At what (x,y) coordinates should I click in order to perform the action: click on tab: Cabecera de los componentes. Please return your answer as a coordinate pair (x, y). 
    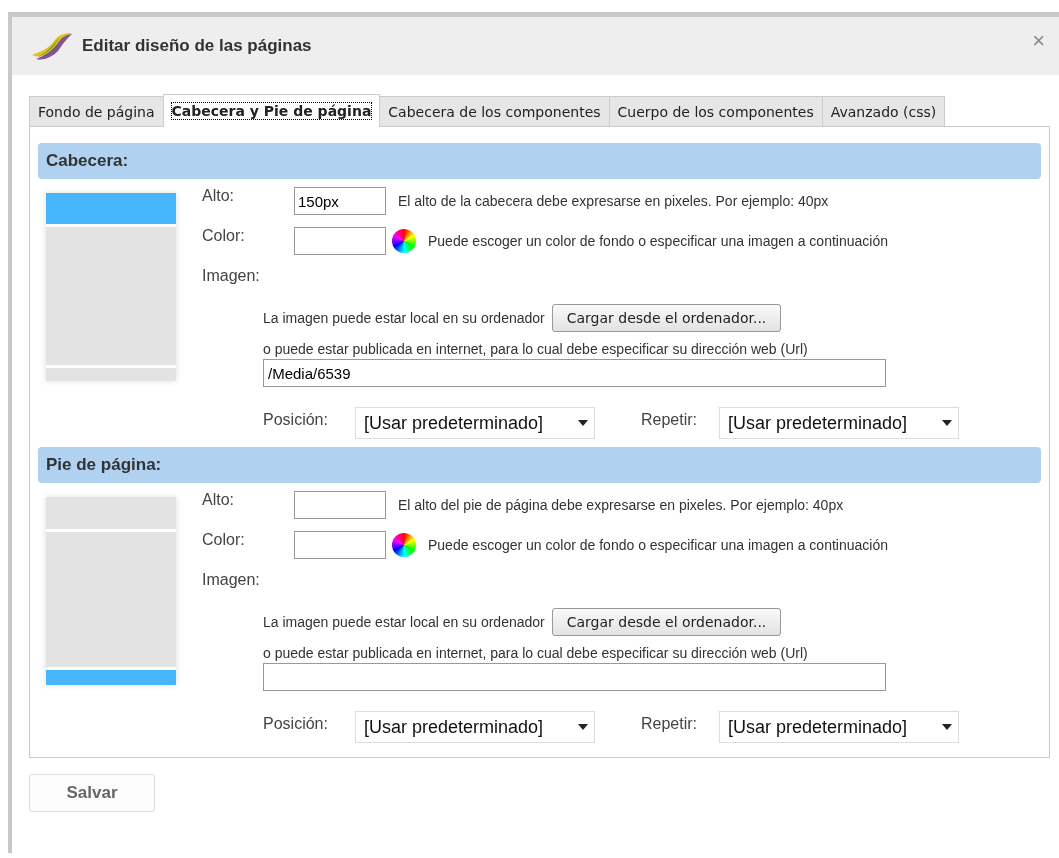
    Looking at the image, I should click on (494, 111).